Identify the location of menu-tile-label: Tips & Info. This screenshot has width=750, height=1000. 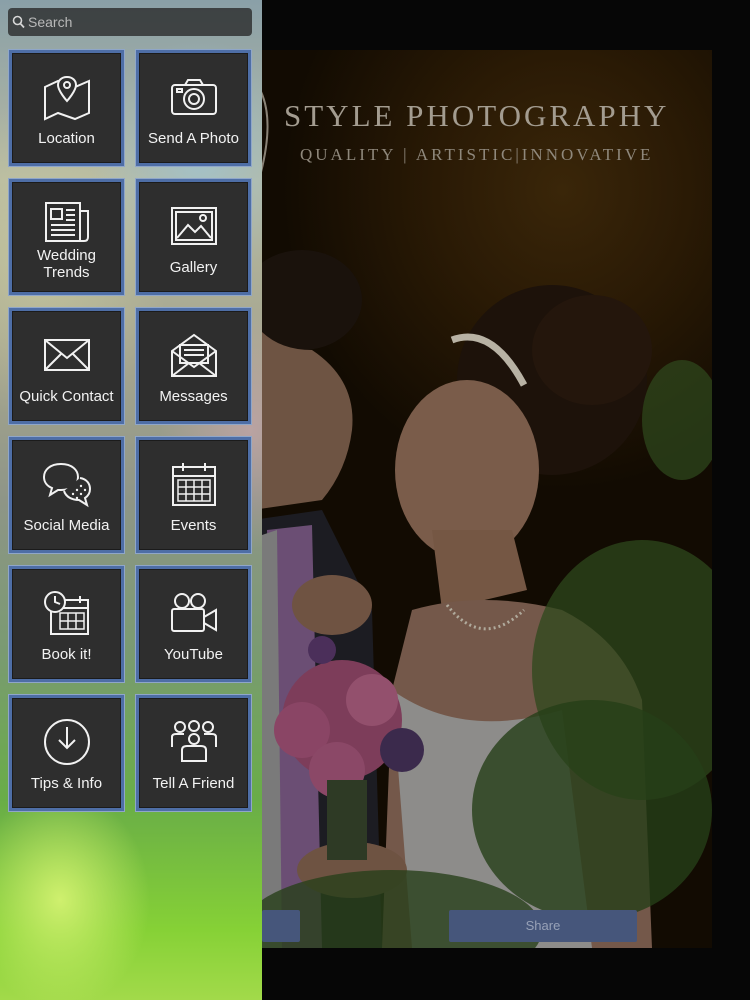
(66, 783).